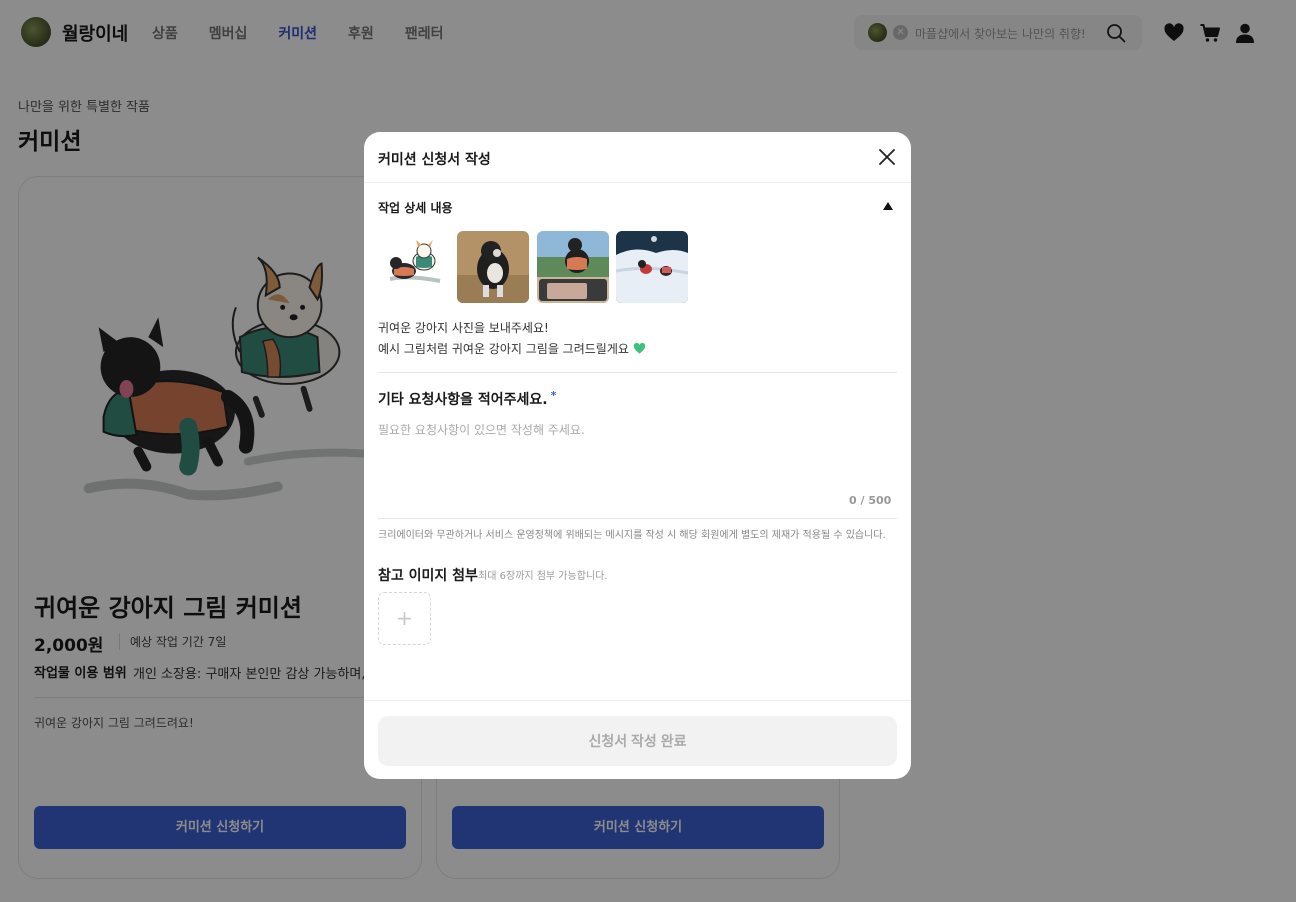  I want to click on section-divider, so click(637, 372).